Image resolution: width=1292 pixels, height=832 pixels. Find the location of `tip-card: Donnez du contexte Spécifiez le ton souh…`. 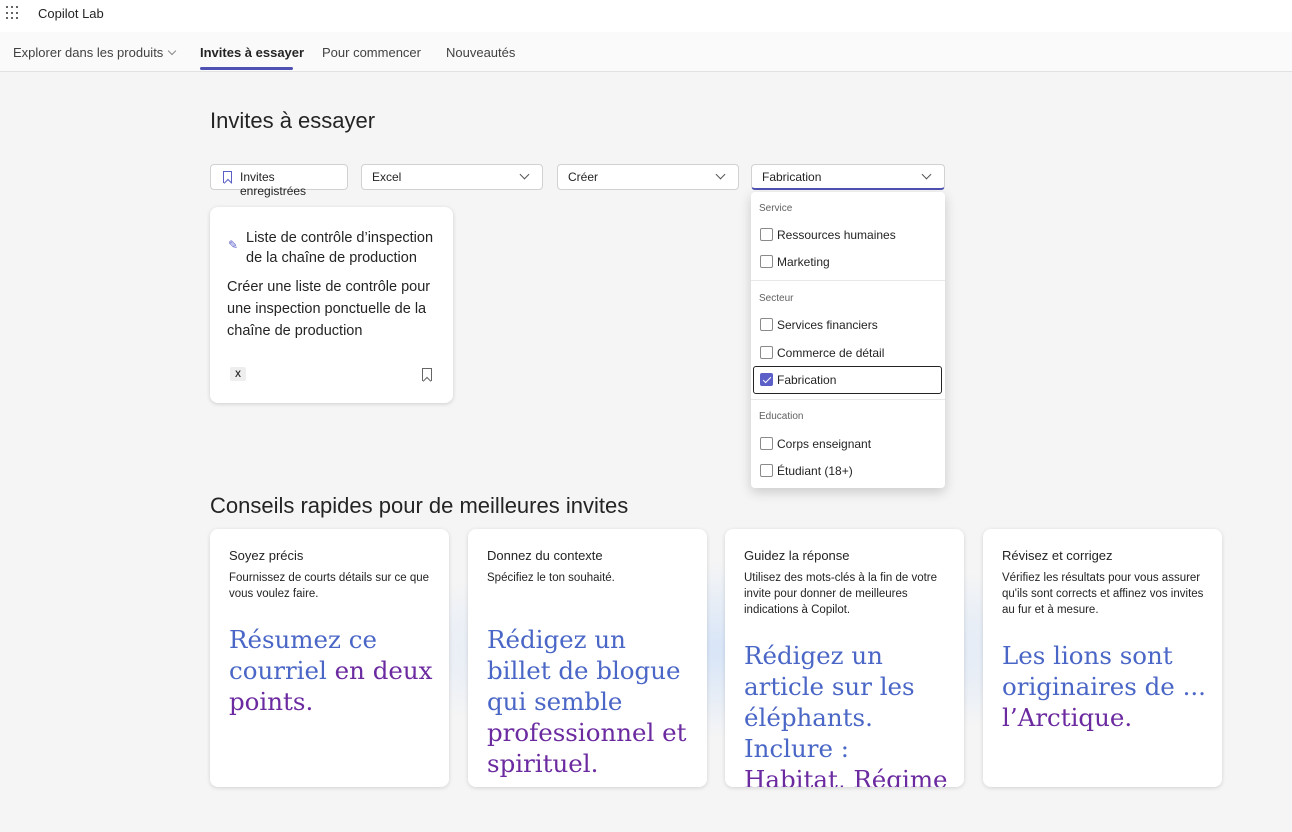

tip-card: Donnez du contexte Spécifiez le ton souh… is located at coordinates (587, 658).